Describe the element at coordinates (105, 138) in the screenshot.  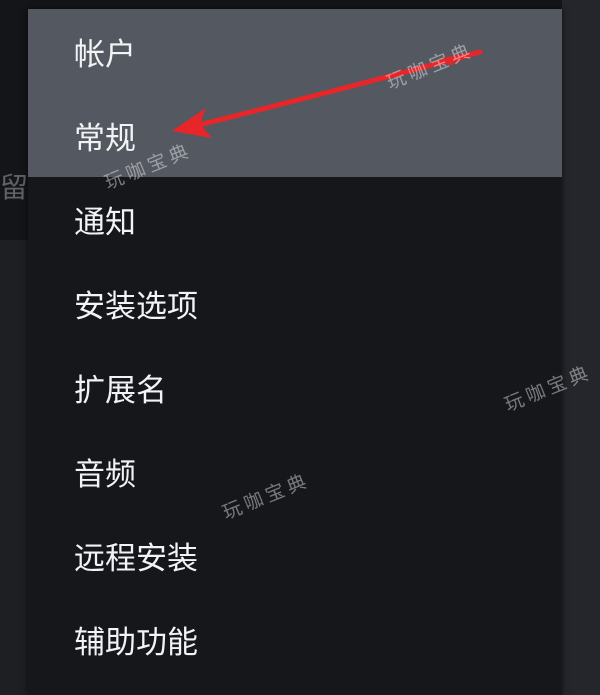
I see `menu-item-label: 常规` at that location.